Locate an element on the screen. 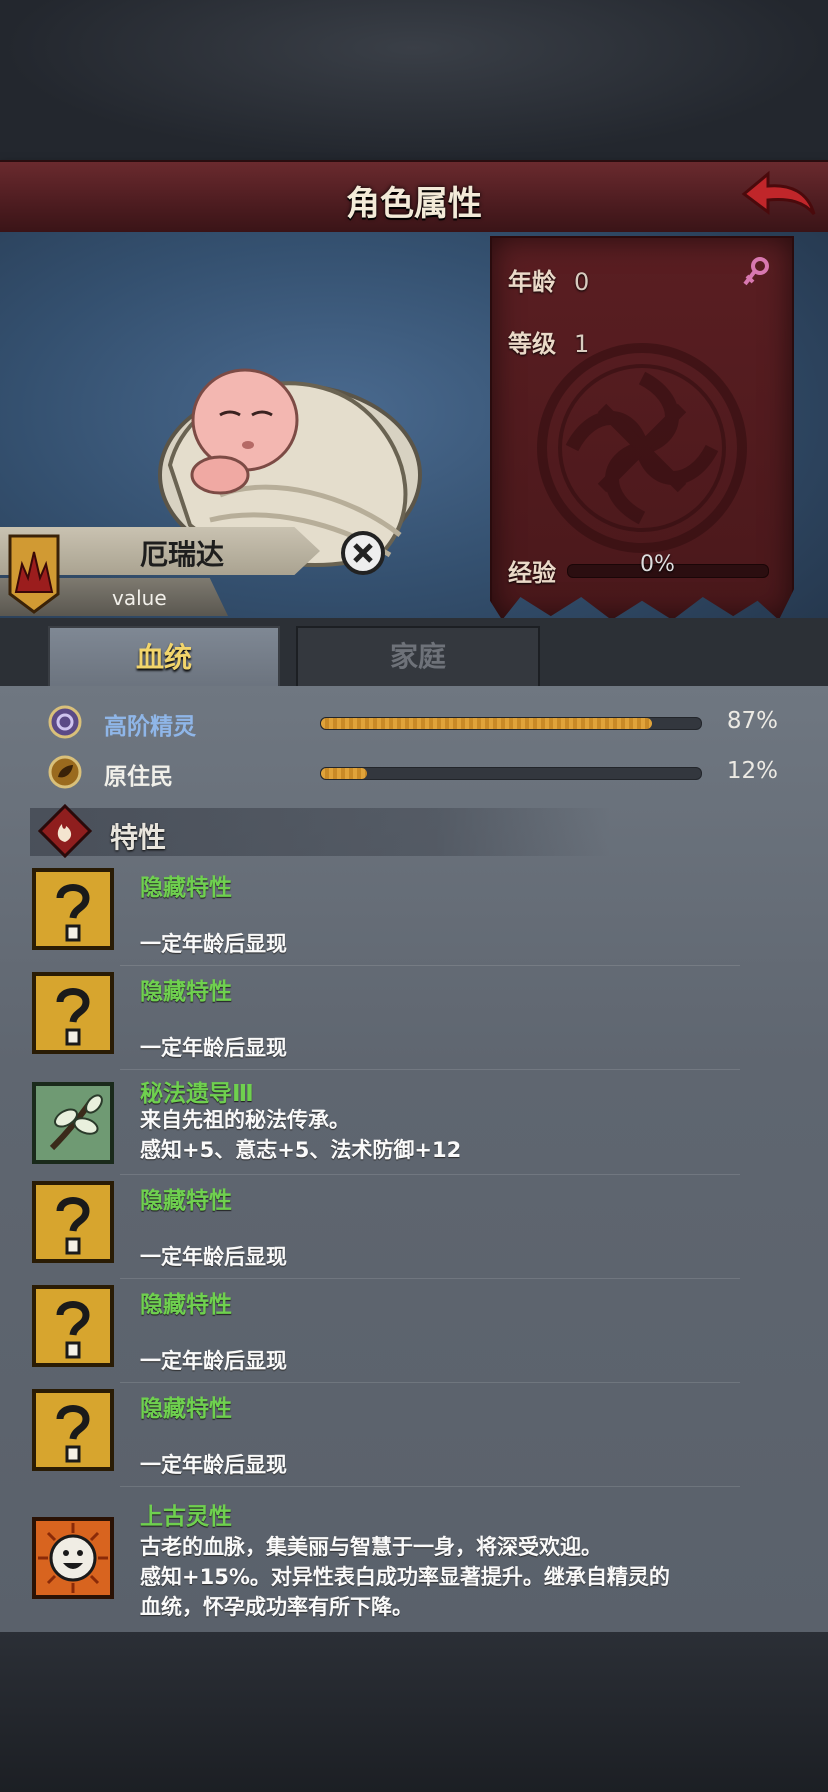 Image resolution: width=828 pixels, height=1792 pixels. native-icon is located at coordinates (65, 772).